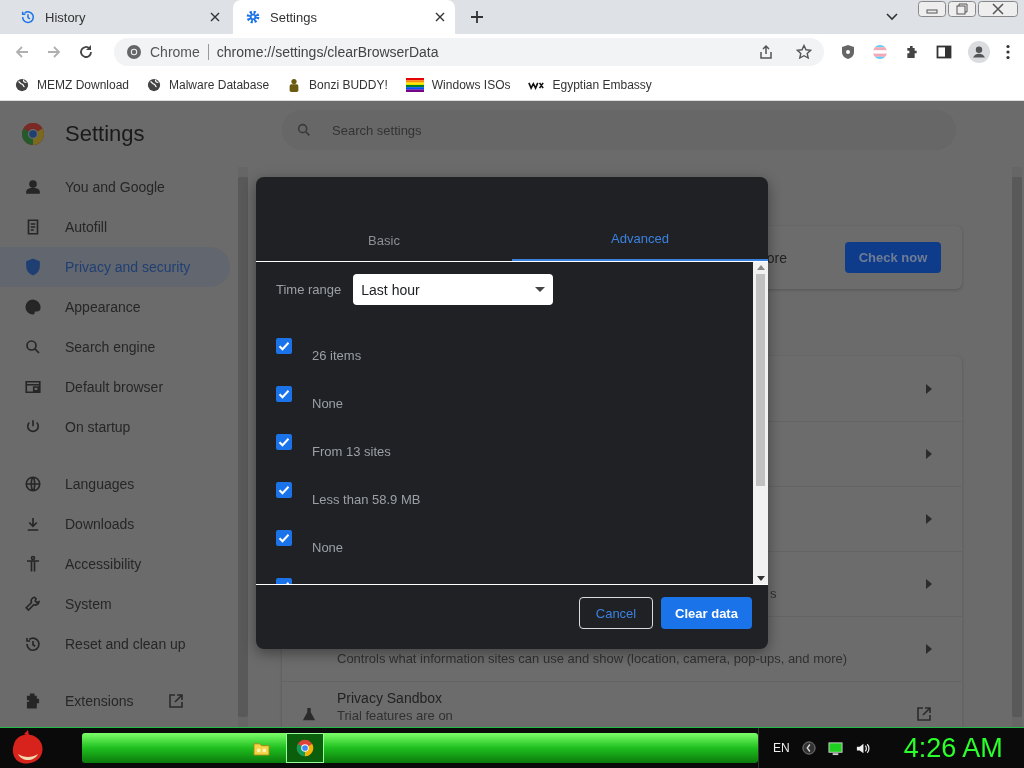  Describe the element at coordinates (835, 748) in the screenshot. I see `monitor-icon` at that location.